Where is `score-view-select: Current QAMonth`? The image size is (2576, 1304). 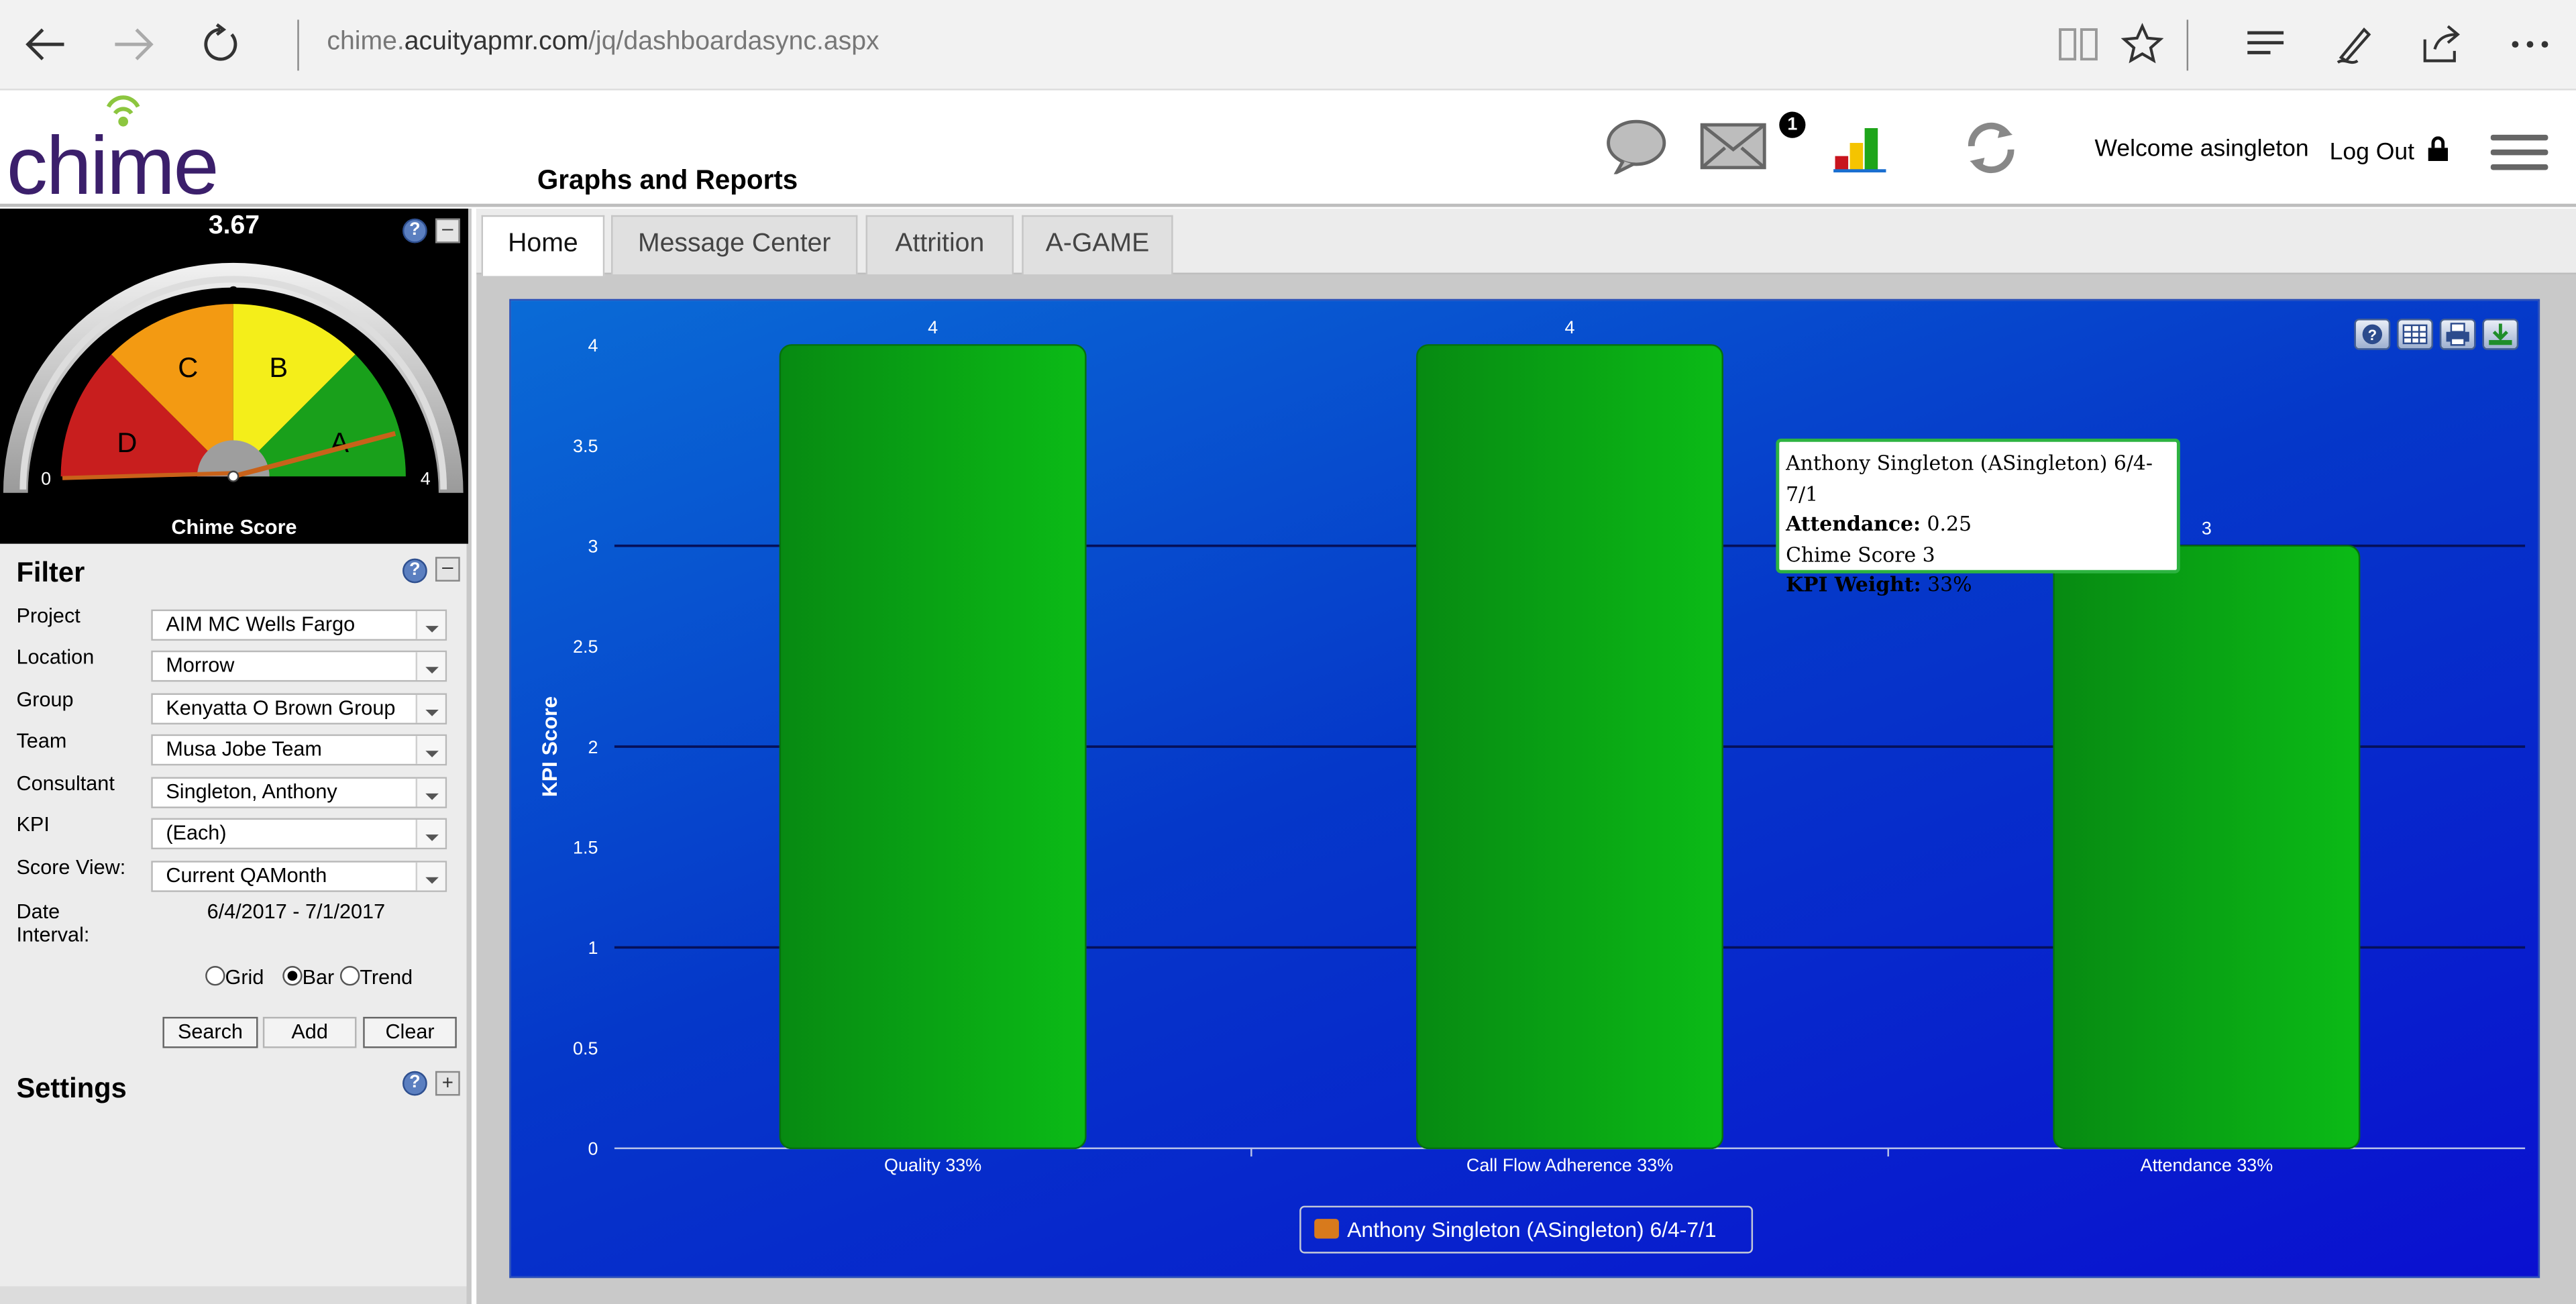
score-view-select: Current QAMonth is located at coordinates (299, 877).